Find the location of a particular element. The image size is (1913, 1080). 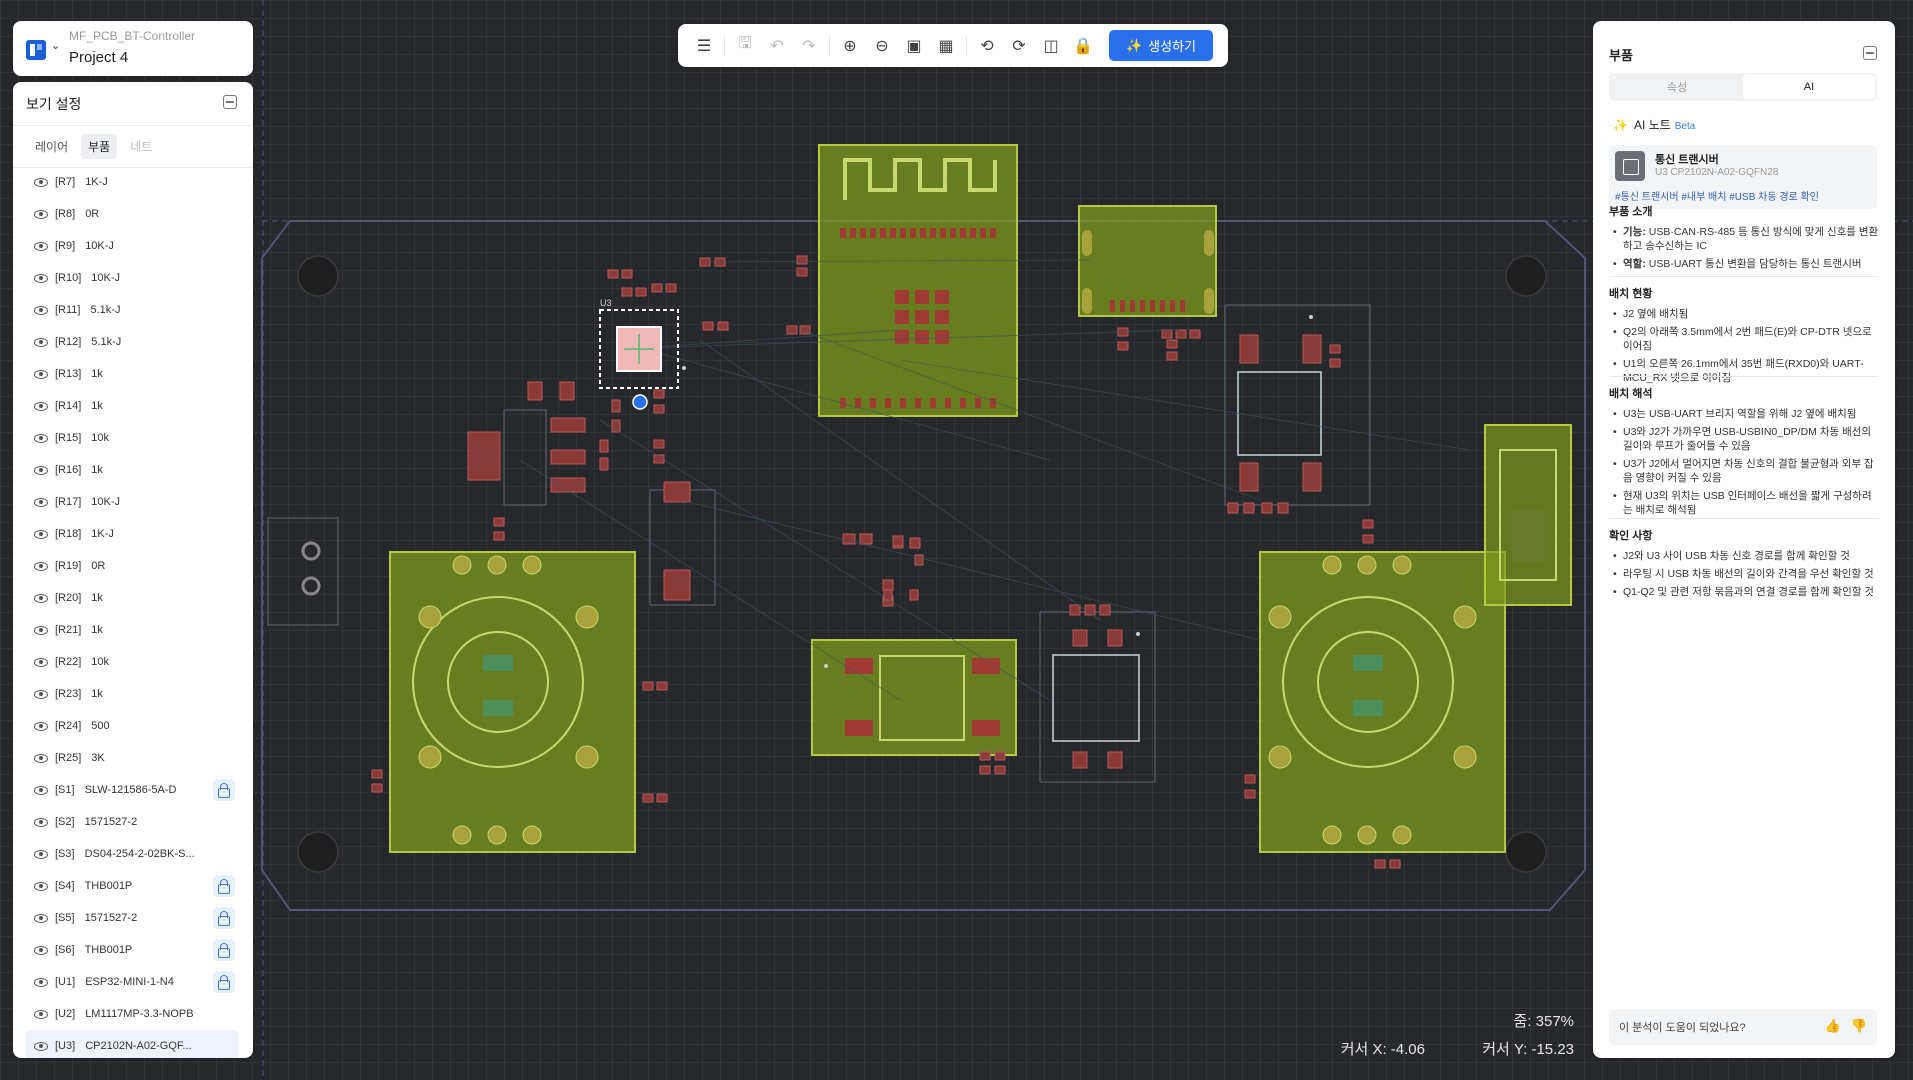

component-row: [R14] 1k is located at coordinates (132, 406).